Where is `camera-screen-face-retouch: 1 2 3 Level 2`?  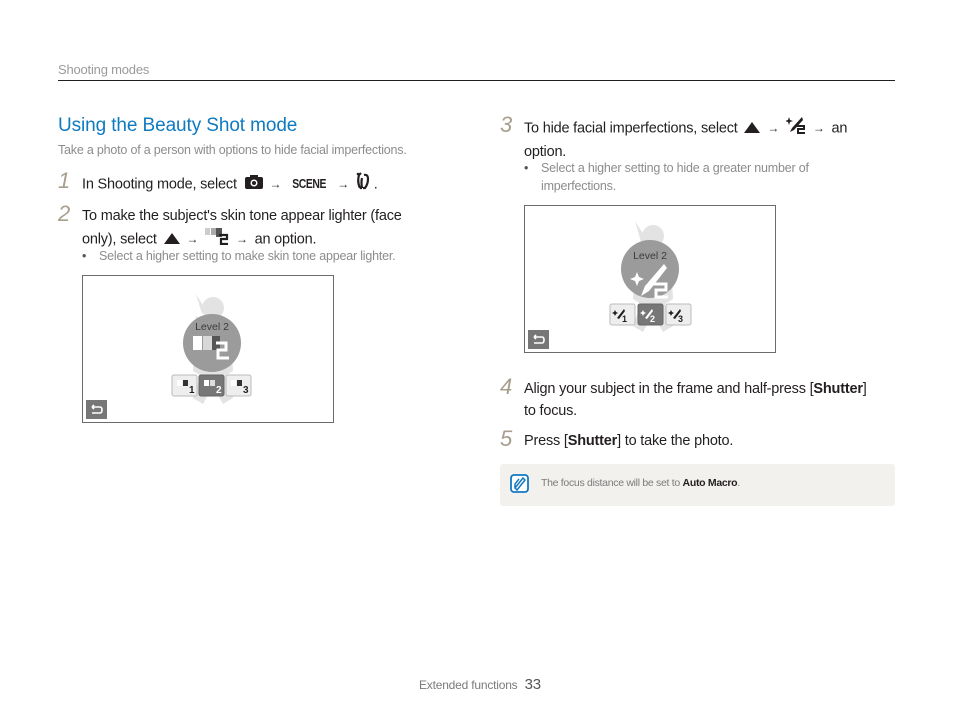 camera-screen-face-retouch: 1 2 3 Level 2 is located at coordinates (650, 279).